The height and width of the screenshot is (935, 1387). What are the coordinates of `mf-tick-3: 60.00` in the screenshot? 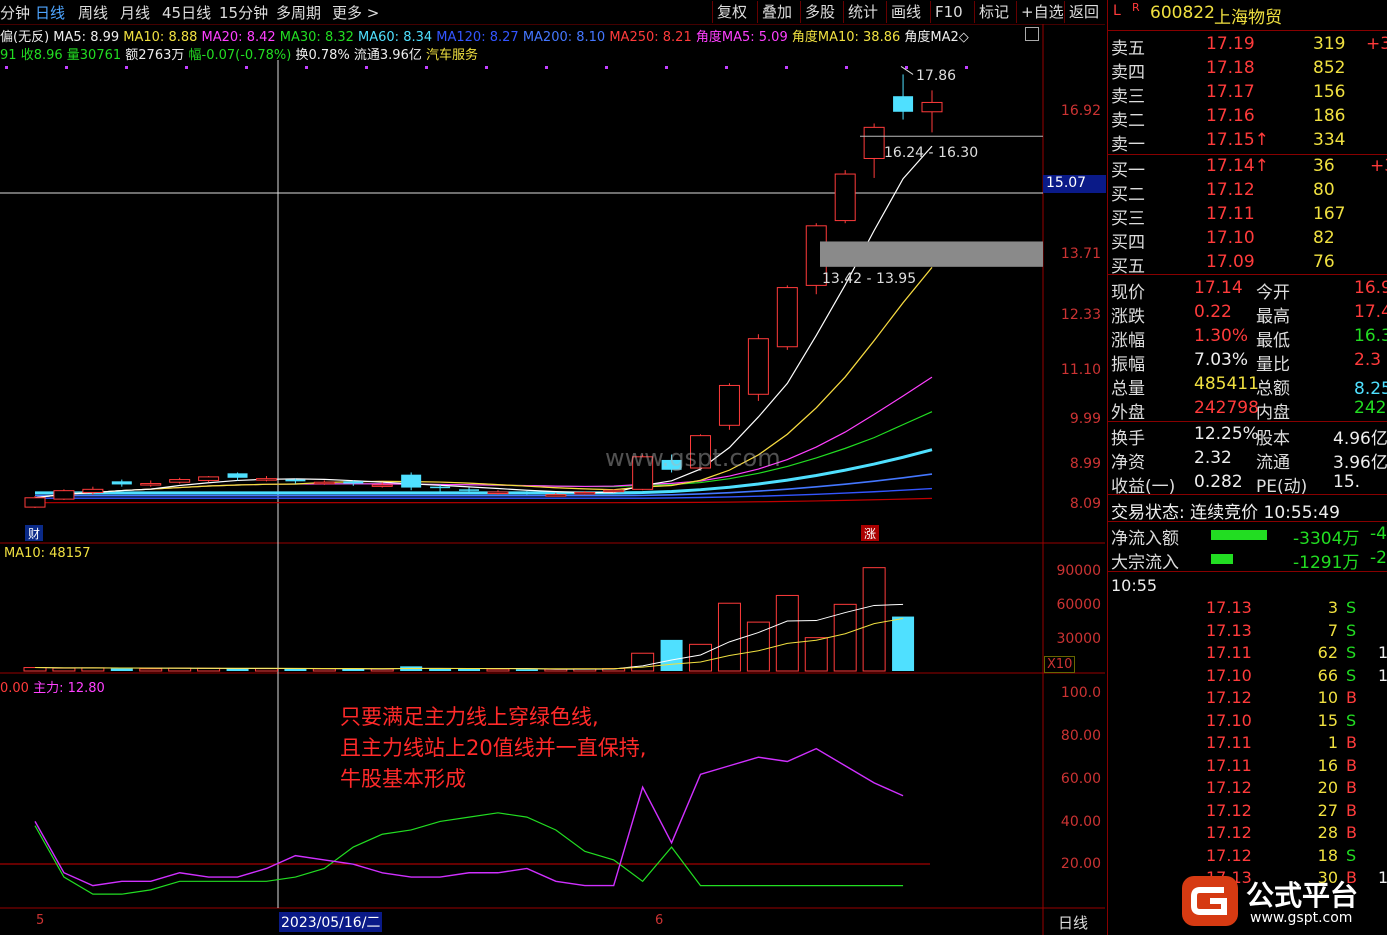 It's located at (1080, 779).